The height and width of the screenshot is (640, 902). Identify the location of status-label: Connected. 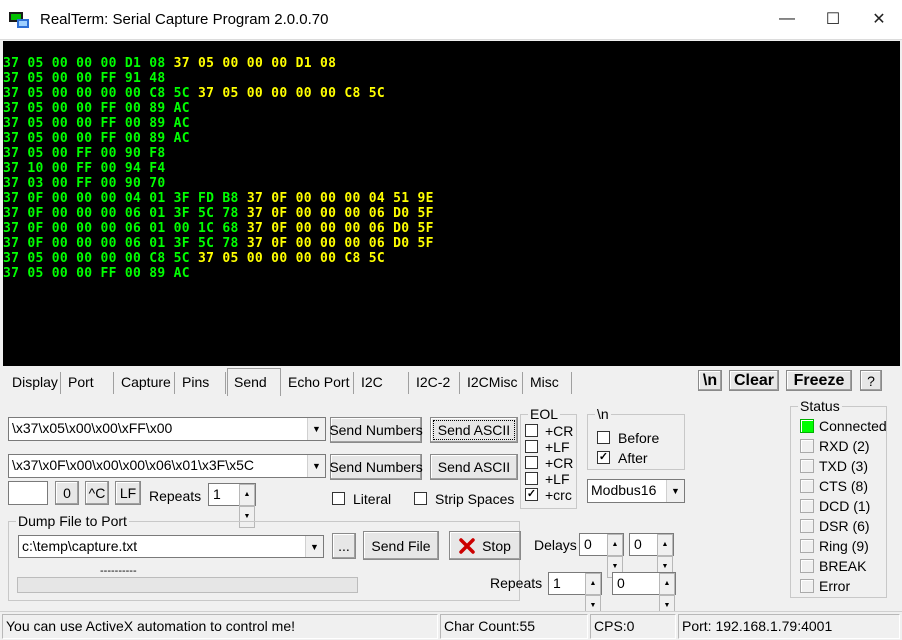
(853, 426).